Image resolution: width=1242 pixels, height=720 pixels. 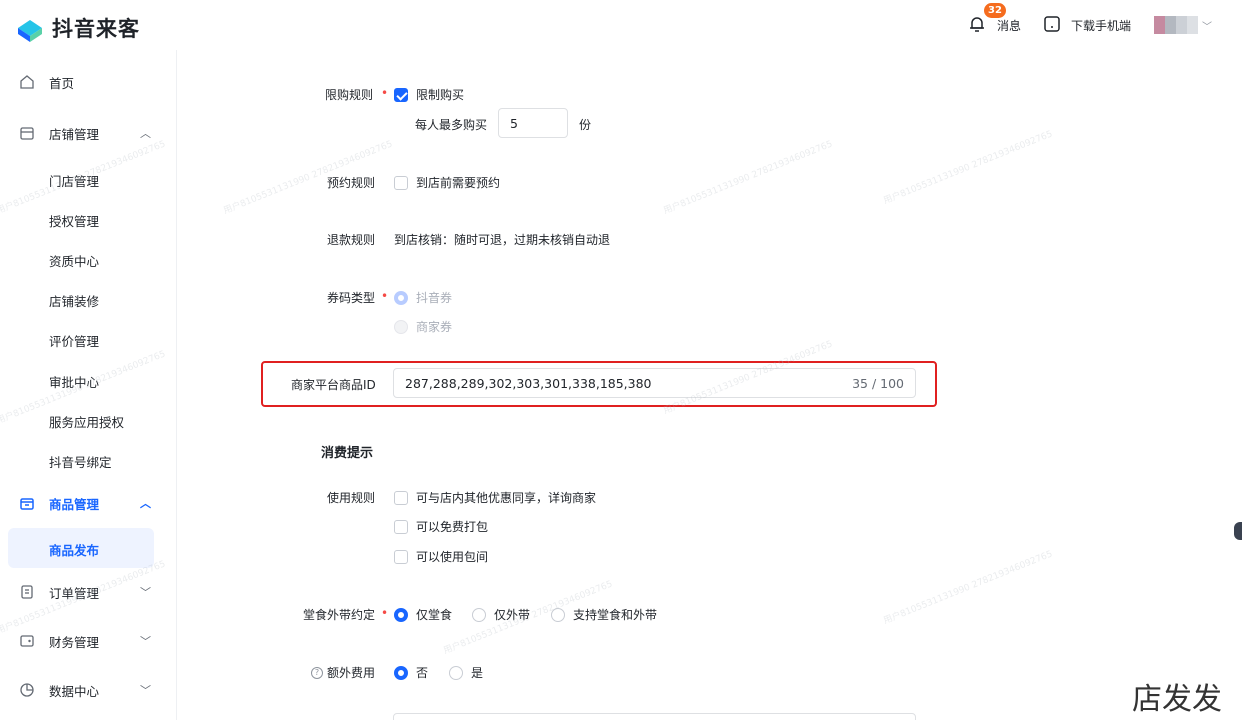 I want to click on char-counter: 35 / 100, so click(x=878, y=383).